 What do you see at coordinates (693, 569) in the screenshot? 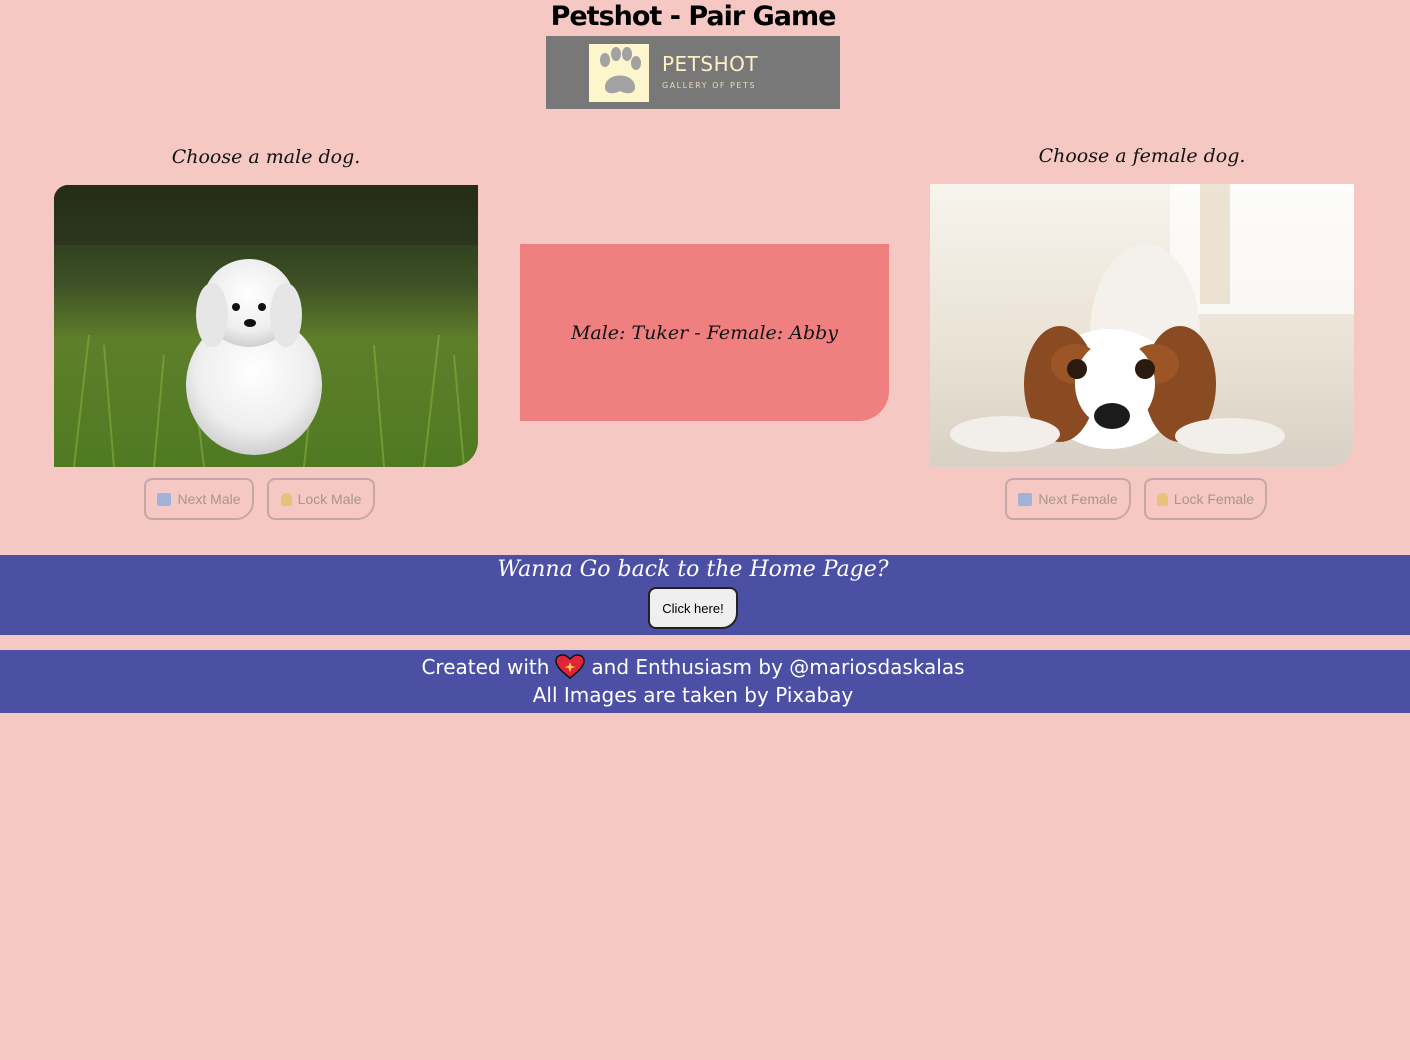
I see `home-question: Wanna Go back to the Home Page?` at bounding box center [693, 569].